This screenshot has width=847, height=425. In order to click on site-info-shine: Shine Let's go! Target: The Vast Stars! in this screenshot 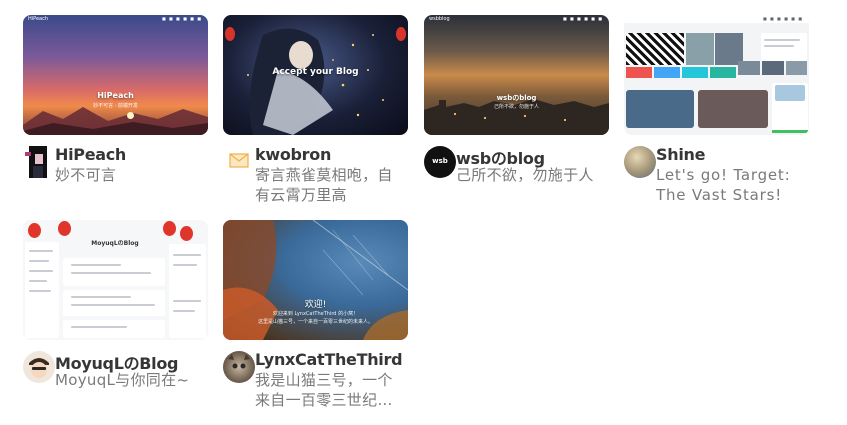, I will do `click(724, 178)`.